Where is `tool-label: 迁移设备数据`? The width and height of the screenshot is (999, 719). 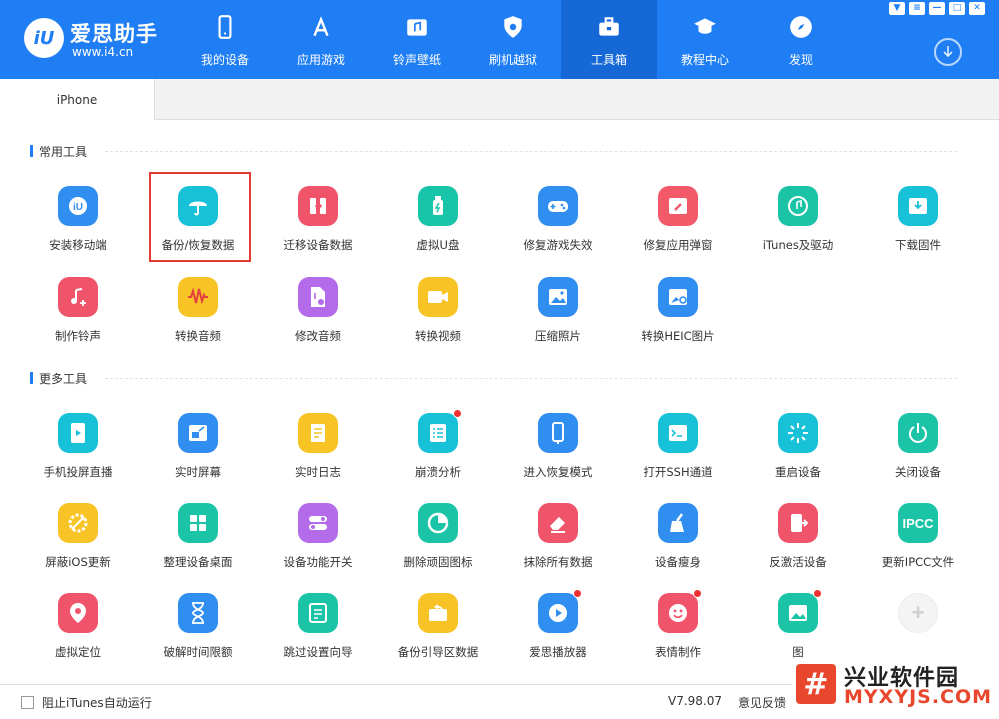 tool-label: 迁移设备数据 is located at coordinates (318, 245).